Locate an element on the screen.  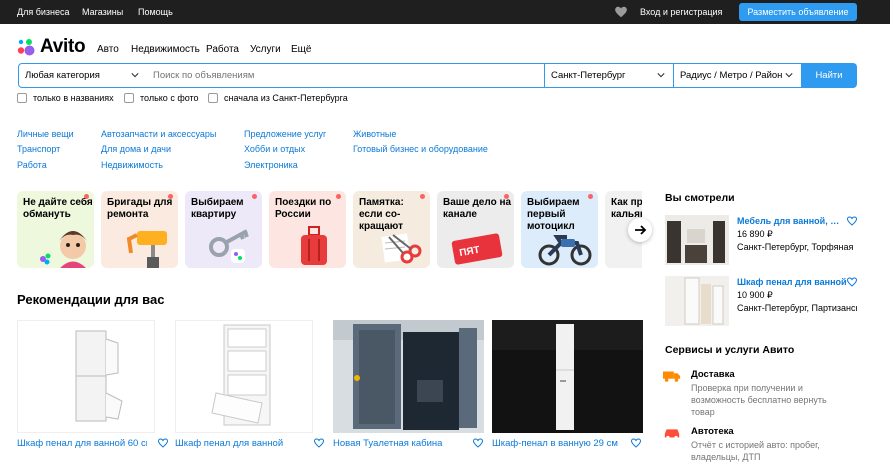
category-link: Электроника is located at coordinates (271, 165).